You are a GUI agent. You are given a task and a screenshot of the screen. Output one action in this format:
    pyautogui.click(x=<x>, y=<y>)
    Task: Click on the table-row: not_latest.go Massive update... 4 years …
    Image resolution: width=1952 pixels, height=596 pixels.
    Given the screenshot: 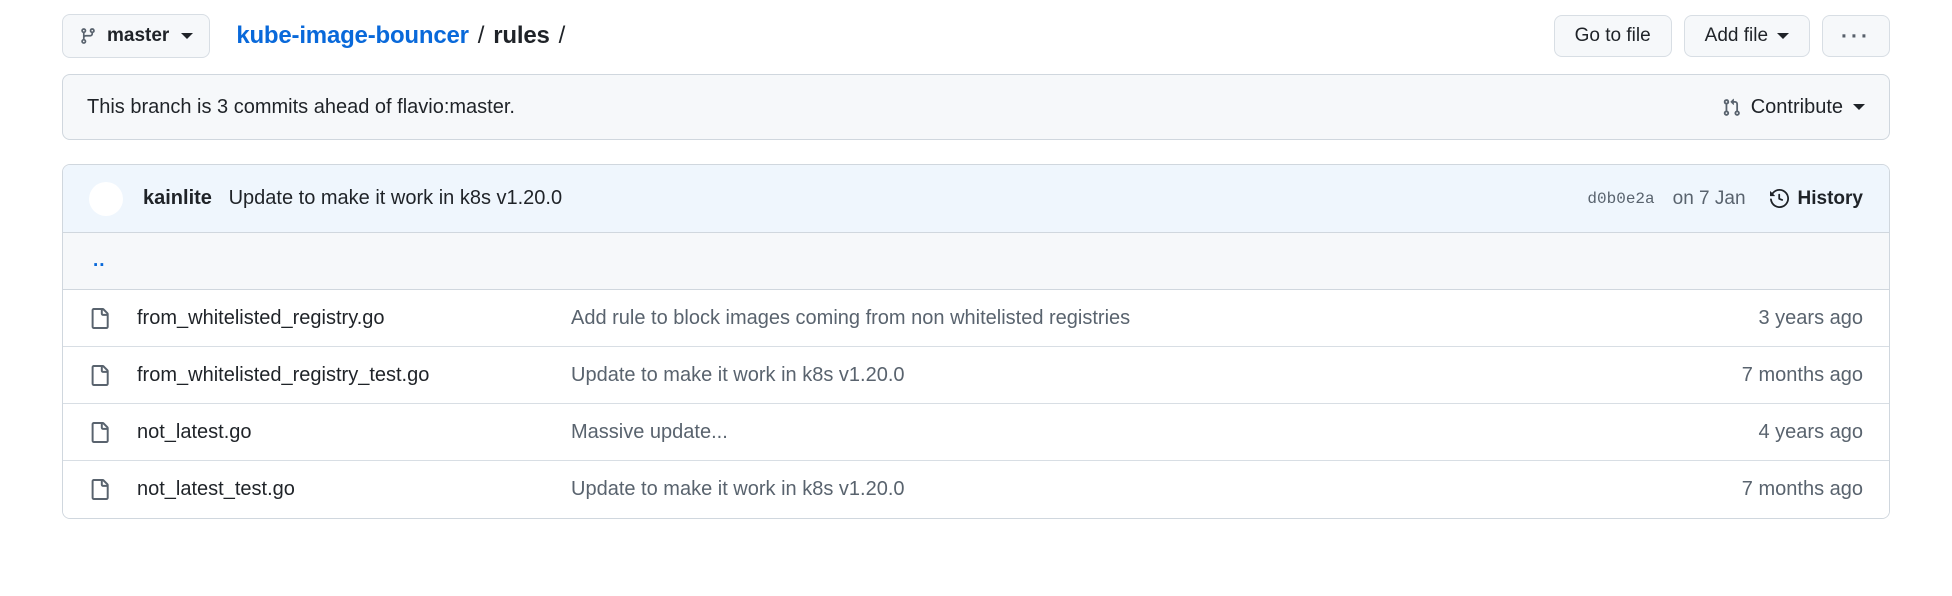 What is the action you would take?
    pyautogui.click(x=976, y=432)
    